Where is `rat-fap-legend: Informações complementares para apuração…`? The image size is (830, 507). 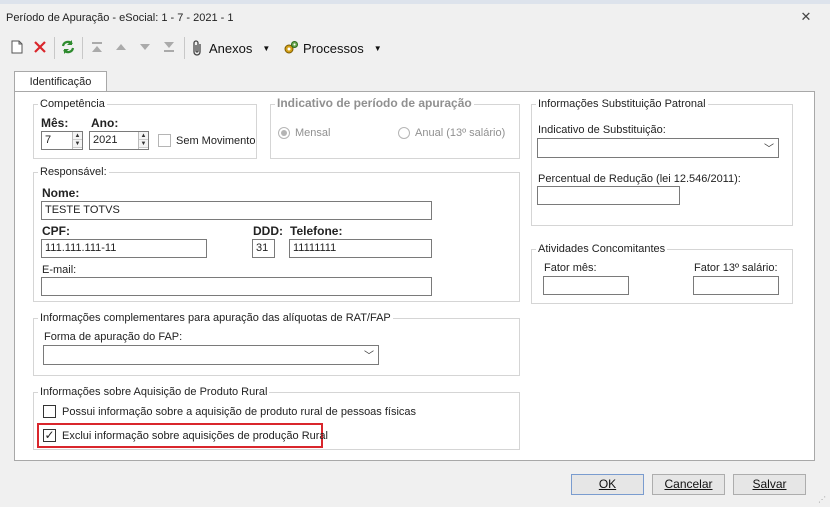
rat-fap-legend: Informações complementares para apuração… is located at coordinates (215, 318).